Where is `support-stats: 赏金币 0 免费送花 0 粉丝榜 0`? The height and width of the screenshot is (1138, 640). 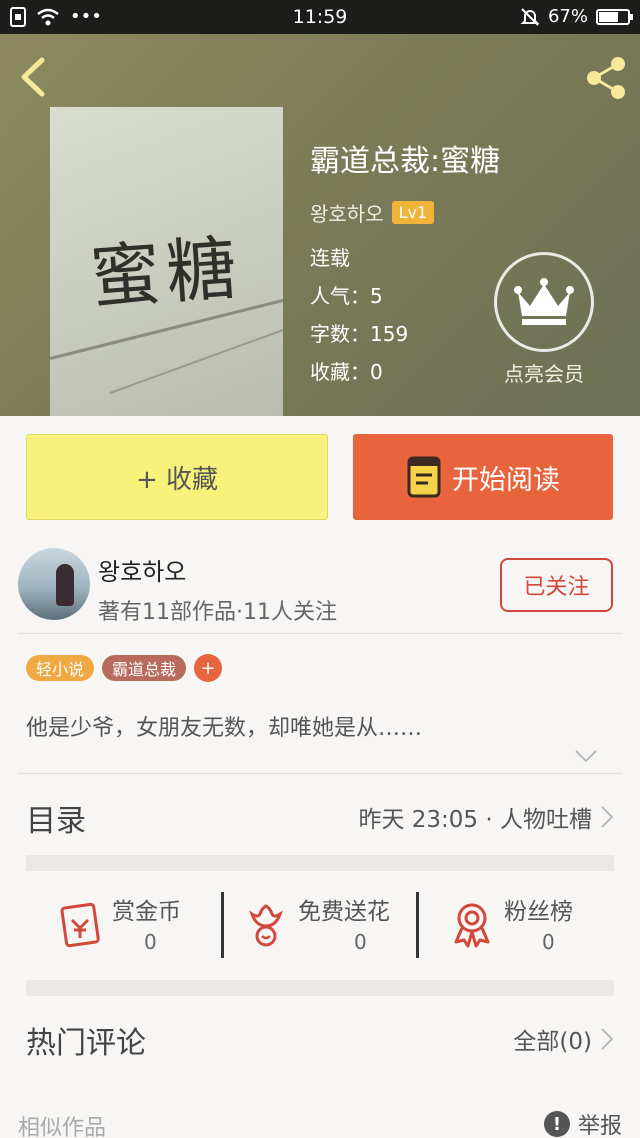 support-stats: 赏金币 0 免费送花 0 粉丝榜 0 is located at coordinates (320, 924).